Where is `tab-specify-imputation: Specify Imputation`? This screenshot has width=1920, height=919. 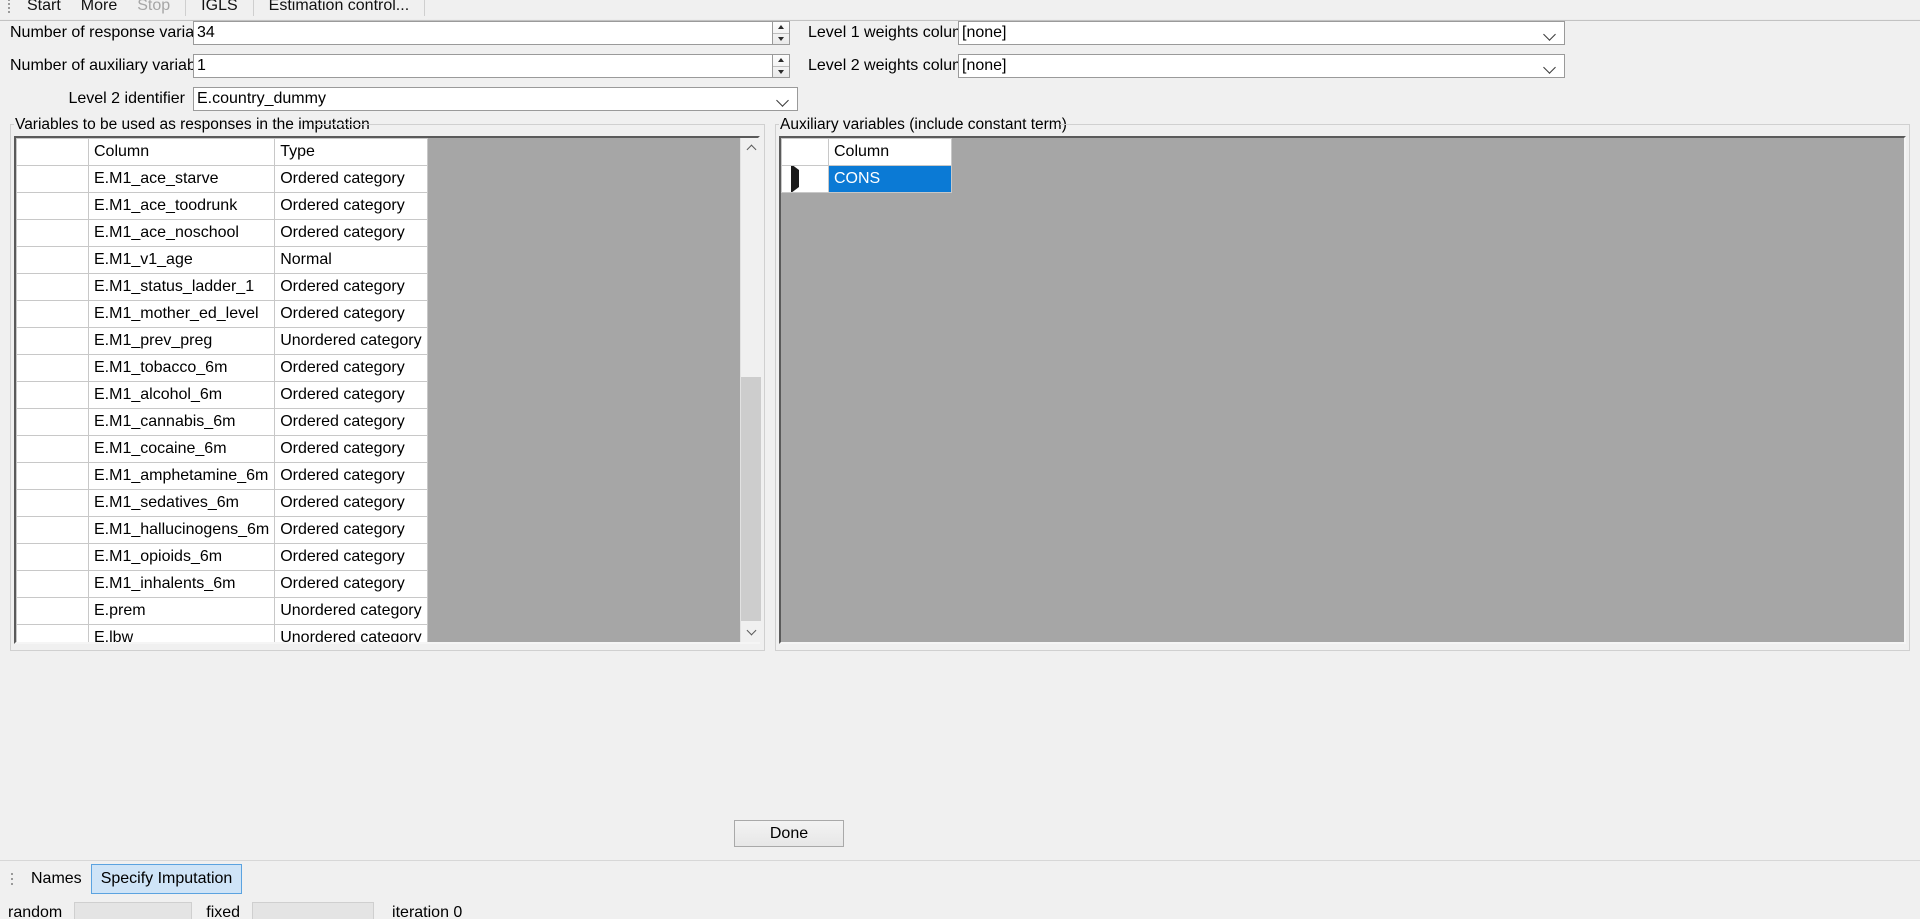
tab-specify-imputation: Specify Imputation is located at coordinates (166, 878).